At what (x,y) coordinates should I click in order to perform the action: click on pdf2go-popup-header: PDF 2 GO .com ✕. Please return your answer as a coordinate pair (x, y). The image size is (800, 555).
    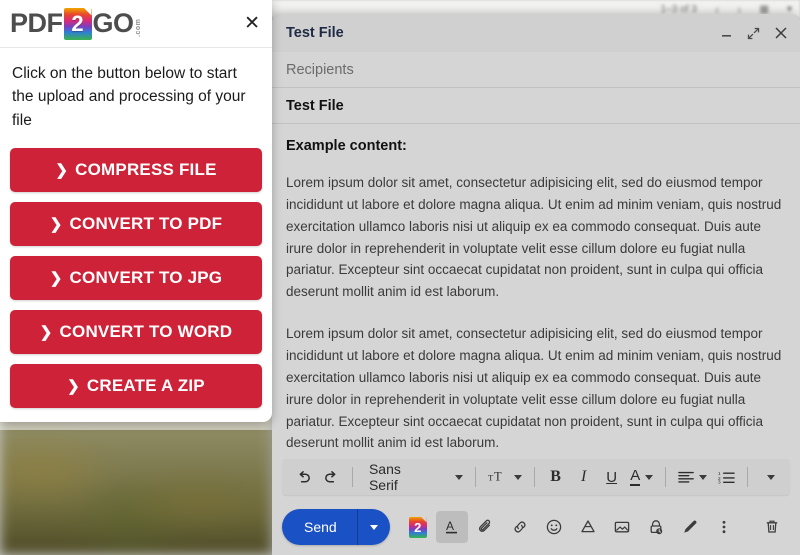
    Looking at the image, I should click on (136, 24).